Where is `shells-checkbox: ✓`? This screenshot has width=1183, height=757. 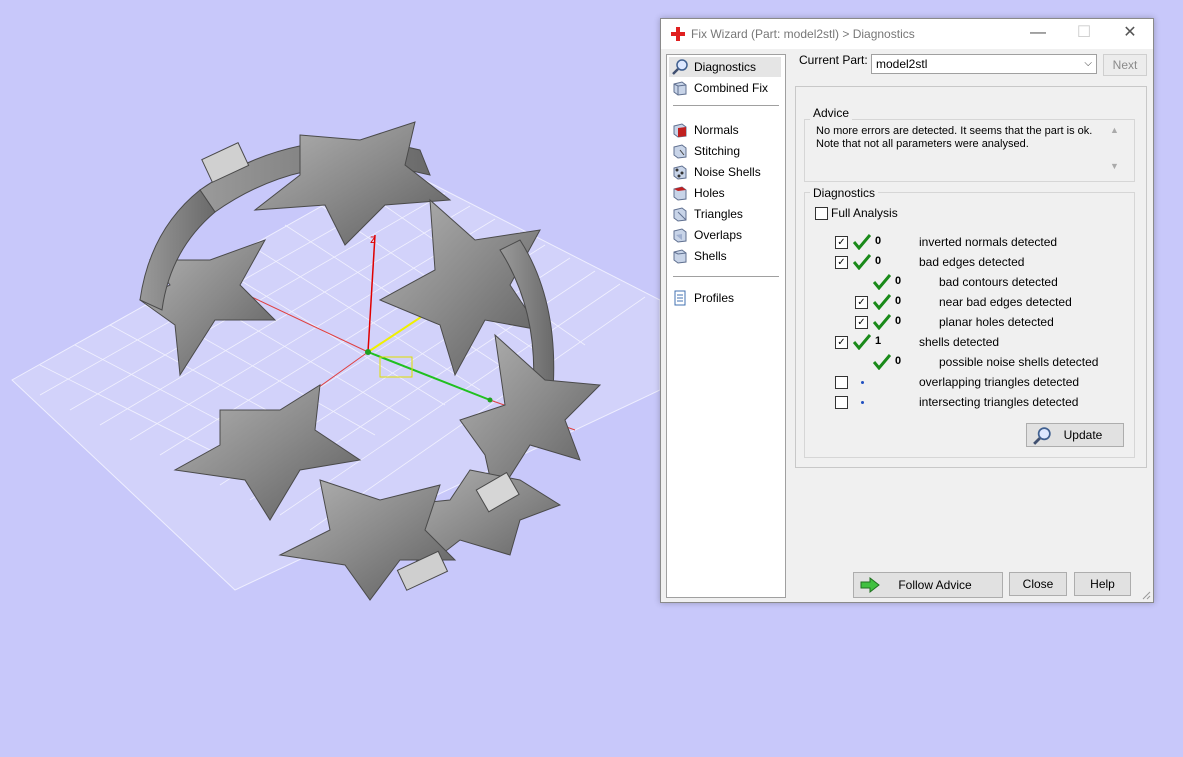 shells-checkbox: ✓ is located at coordinates (841, 342).